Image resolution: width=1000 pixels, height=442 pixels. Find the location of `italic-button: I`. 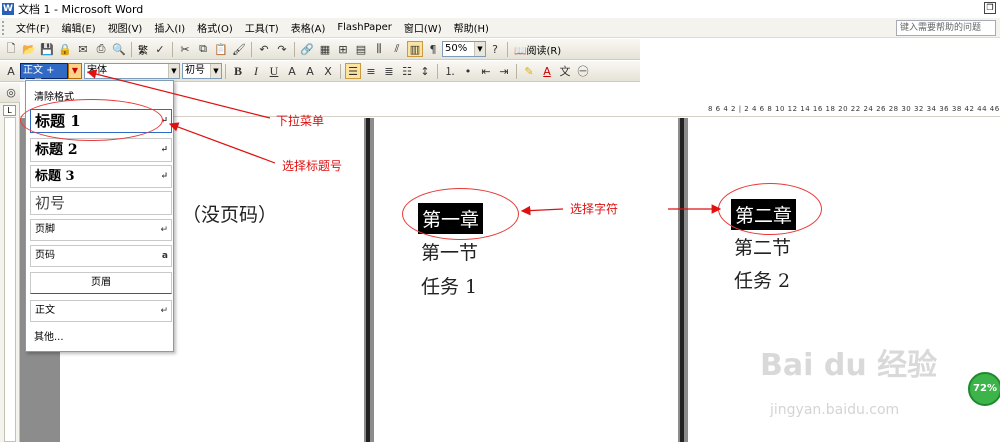

italic-button: I is located at coordinates (256, 71).